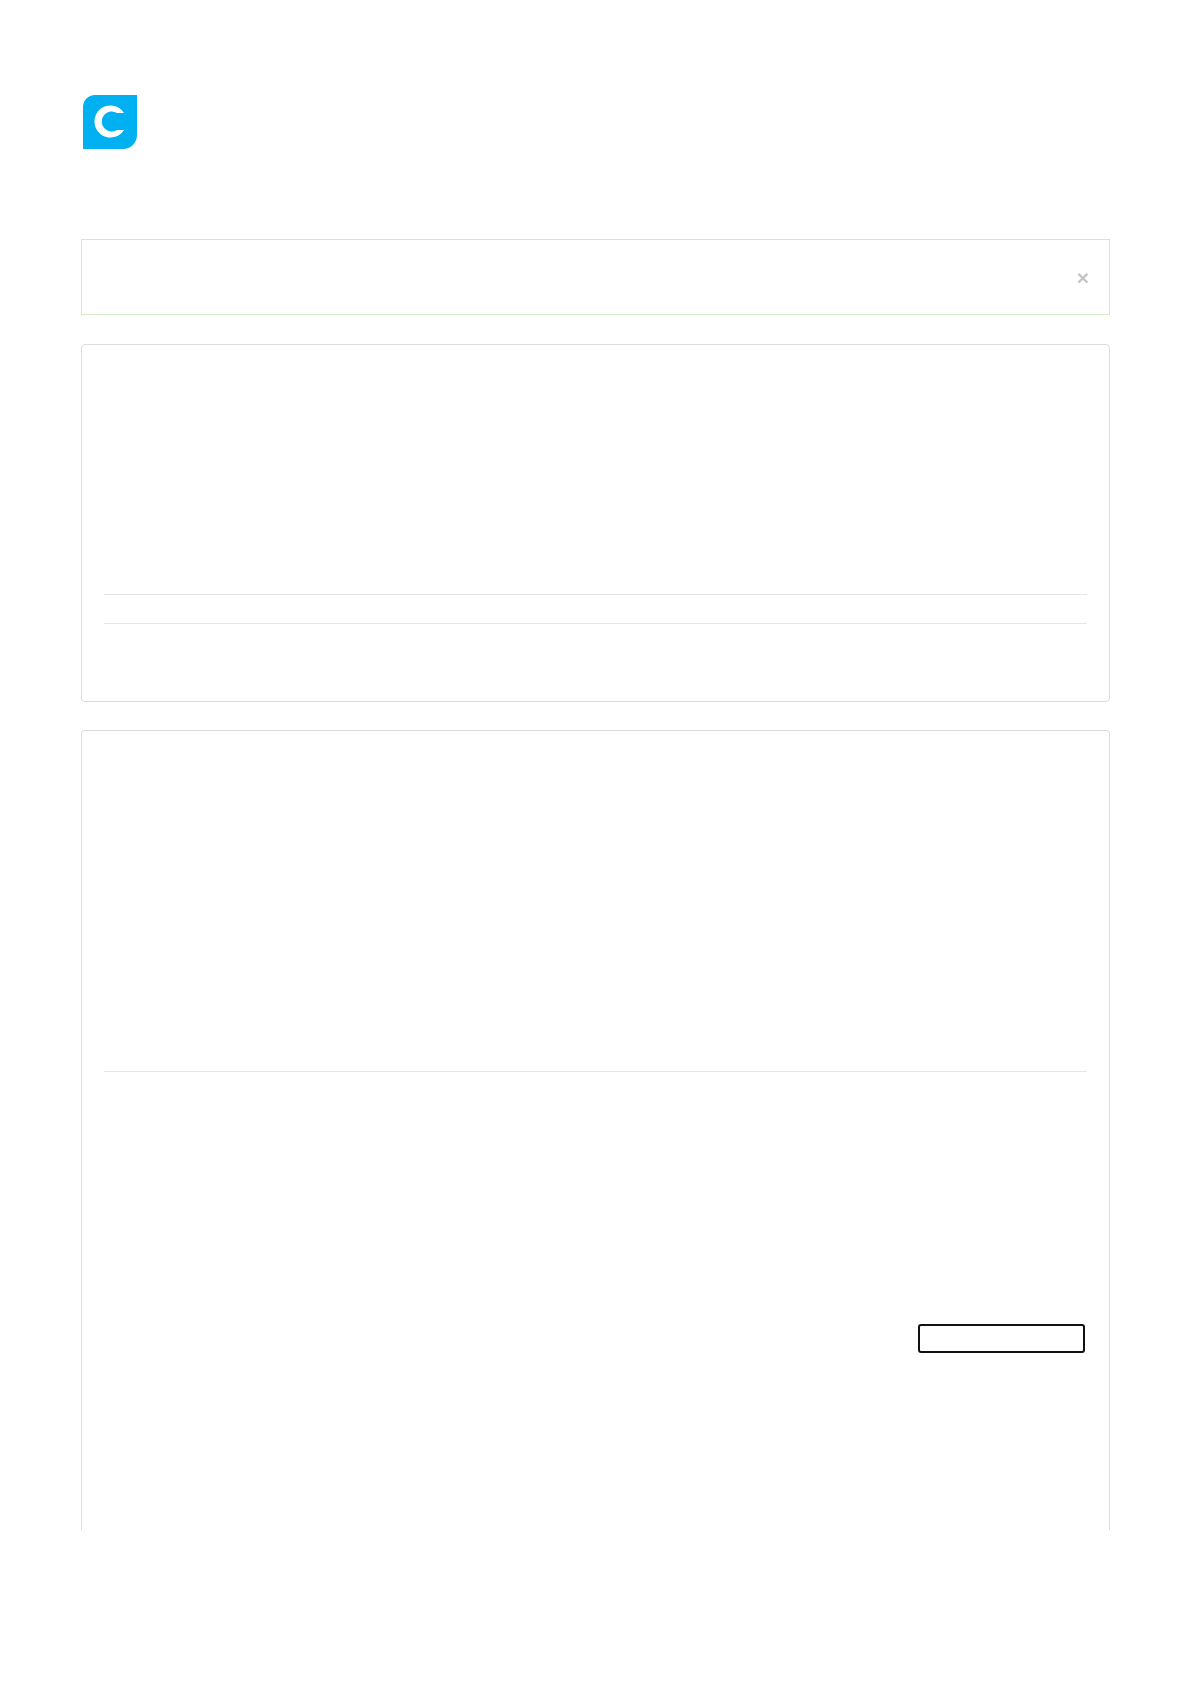 The image size is (1190, 1684). What do you see at coordinates (1001, 1338) in the screenshot?
I see `input-field` at bounding box center [1001, 1338].